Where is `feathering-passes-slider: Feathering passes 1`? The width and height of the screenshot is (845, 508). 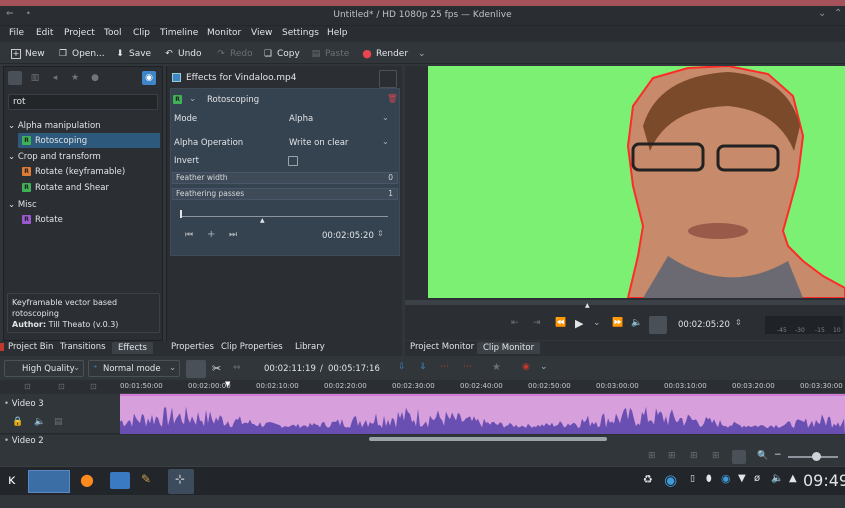 feathering-passes-slider: Feathering passes 1 is located at coordinates (285, 194).